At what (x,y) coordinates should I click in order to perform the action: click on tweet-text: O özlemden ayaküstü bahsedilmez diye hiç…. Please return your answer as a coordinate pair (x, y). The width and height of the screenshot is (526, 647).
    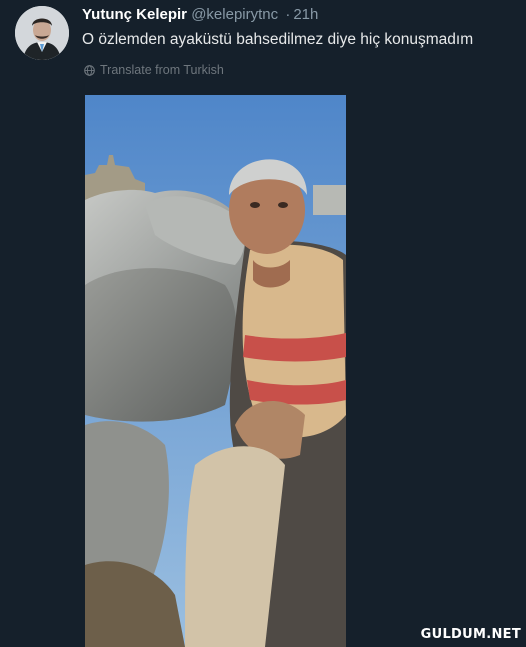
    Looking at the image, I should click on (278, 39).